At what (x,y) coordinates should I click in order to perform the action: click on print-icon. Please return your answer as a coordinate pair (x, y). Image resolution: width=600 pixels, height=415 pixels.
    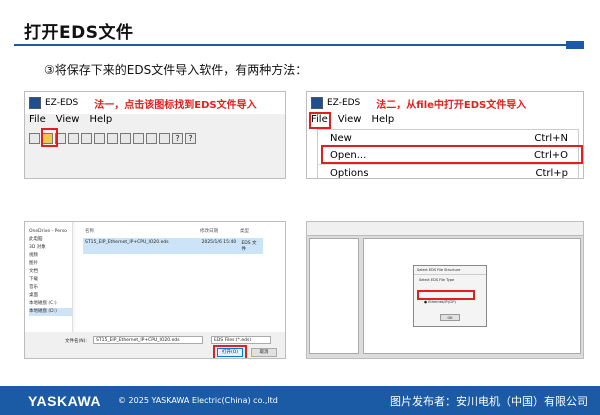
    Looking at the image, I should click on (151, 138).